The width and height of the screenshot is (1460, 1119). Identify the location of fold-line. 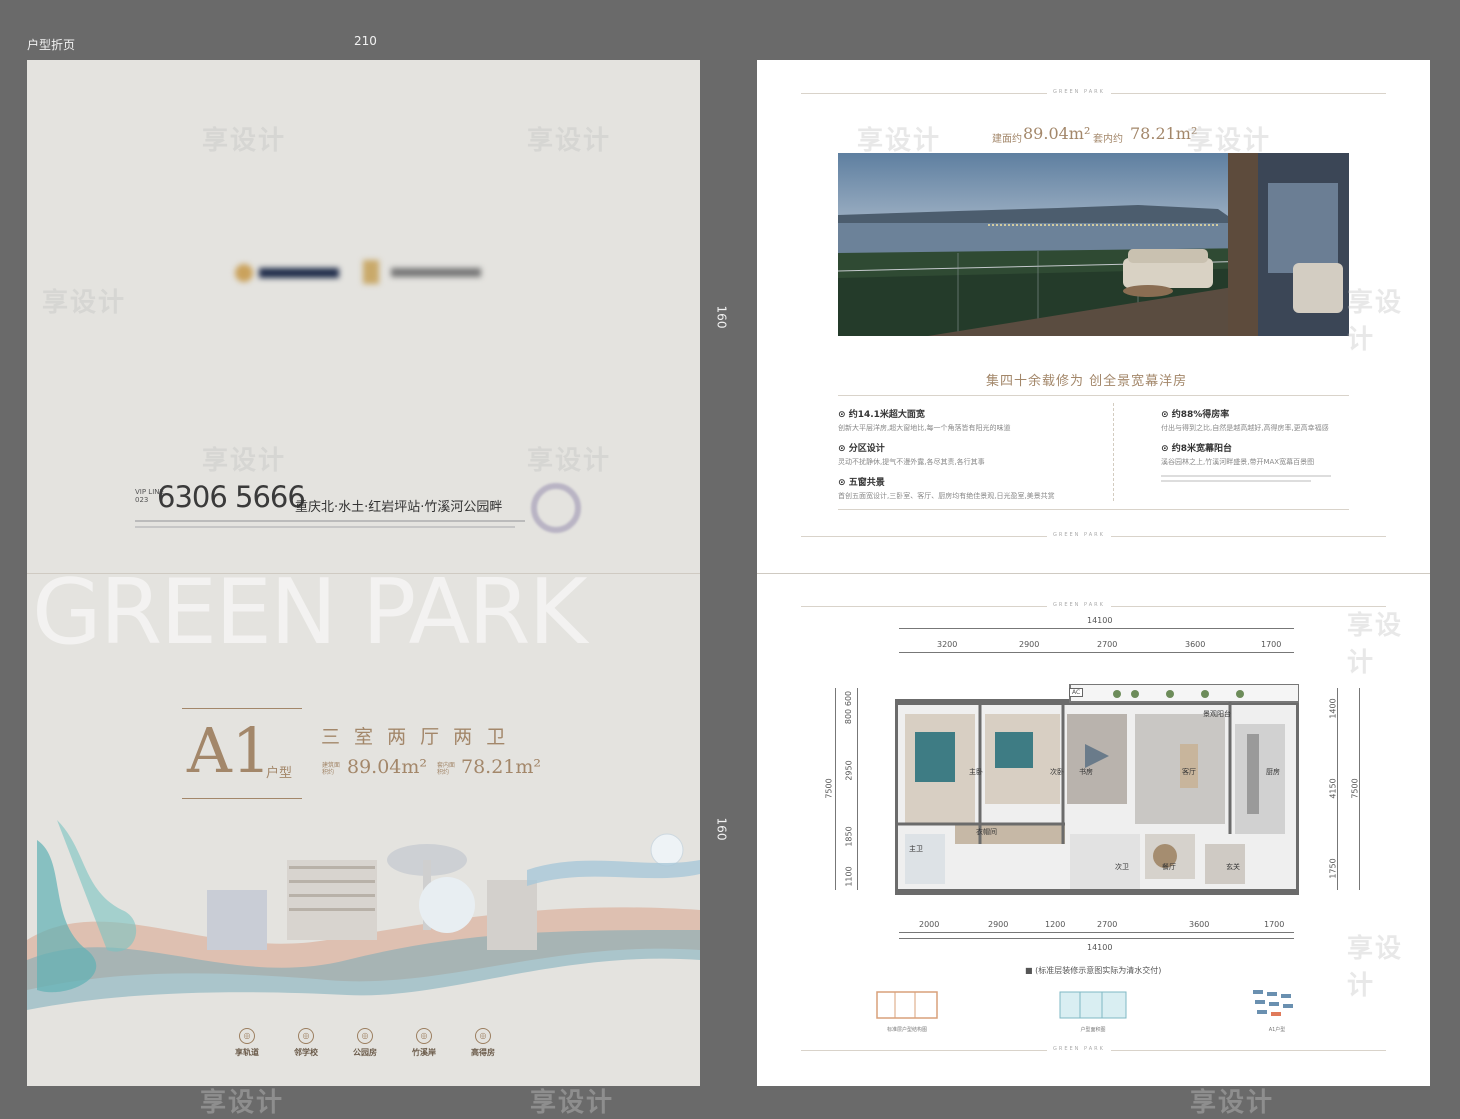
(1093, 573).